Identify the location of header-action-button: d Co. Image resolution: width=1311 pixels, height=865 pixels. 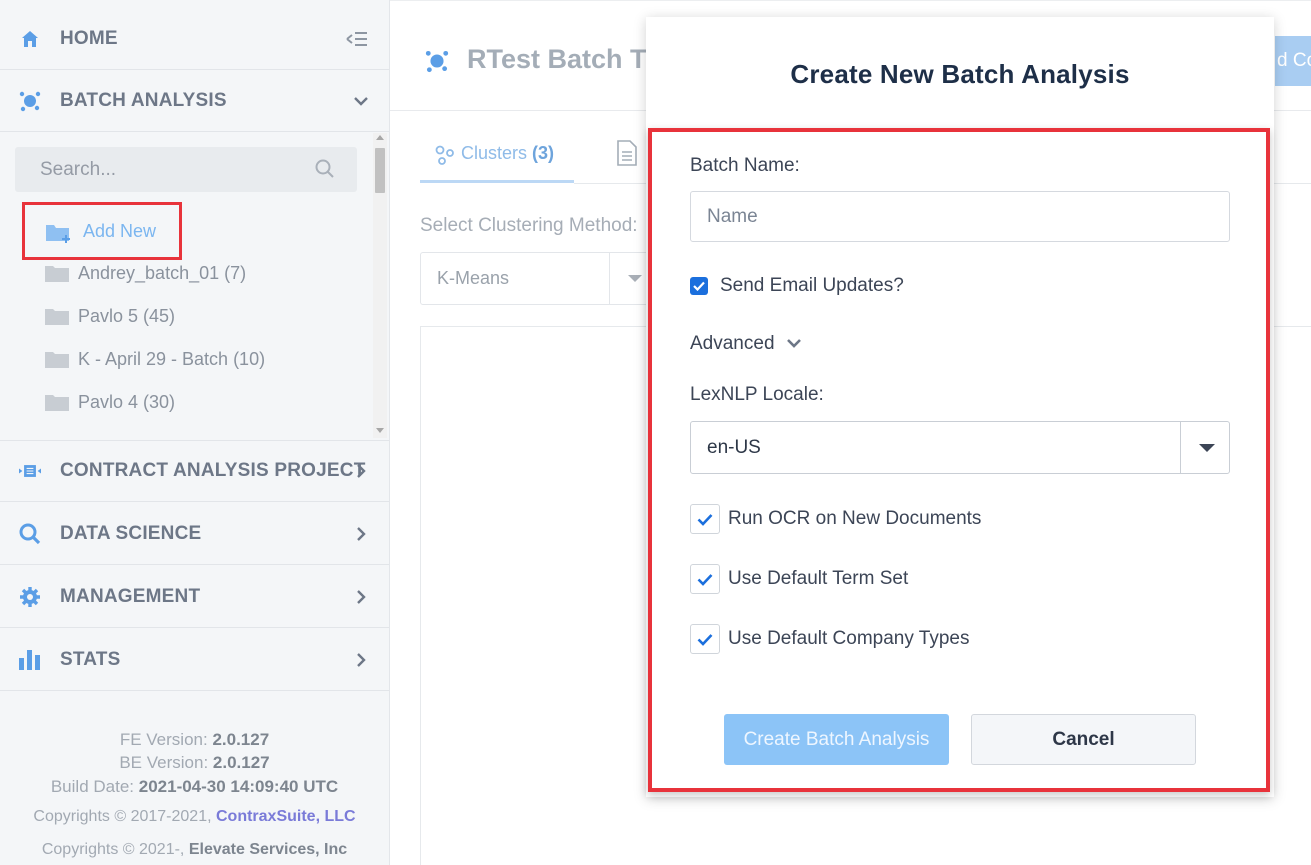
(1293, 61).